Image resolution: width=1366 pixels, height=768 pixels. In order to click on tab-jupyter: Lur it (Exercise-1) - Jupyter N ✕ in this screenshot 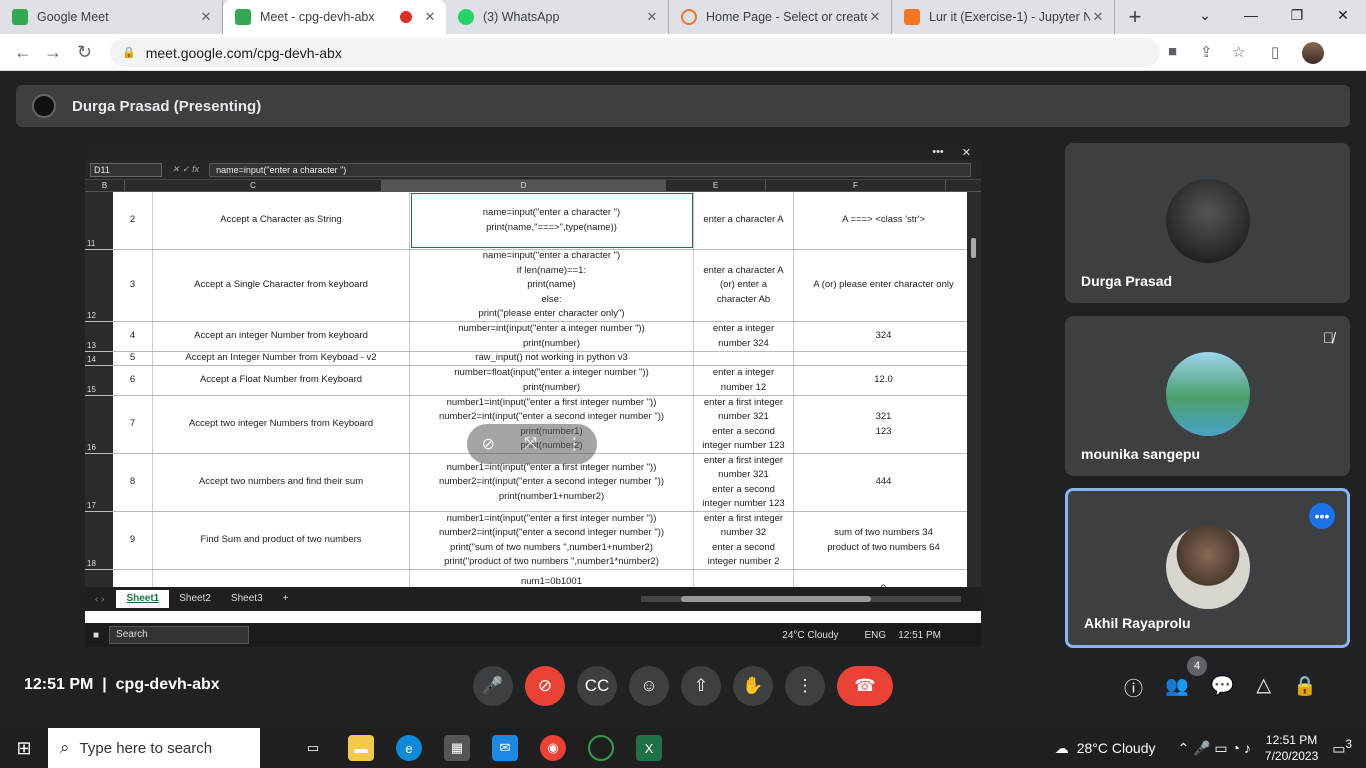, I will do `click(1003, 17)`.